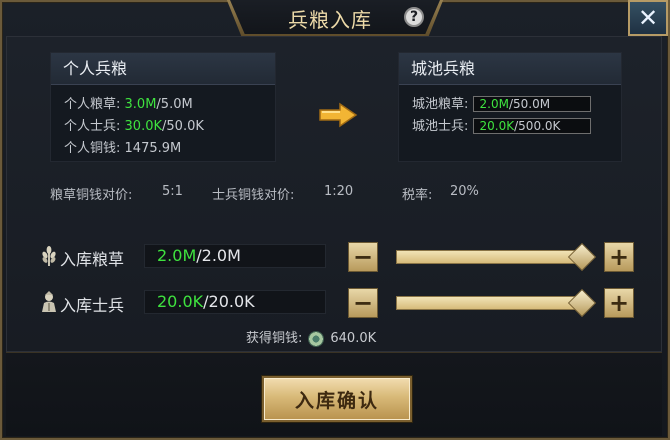 This screenshot has width=670, height=440. What do you see at coordinates (177, 255) in the screenshot?
I see `deposit-grain-current: 2.0M` at bounding box center [177, 255].